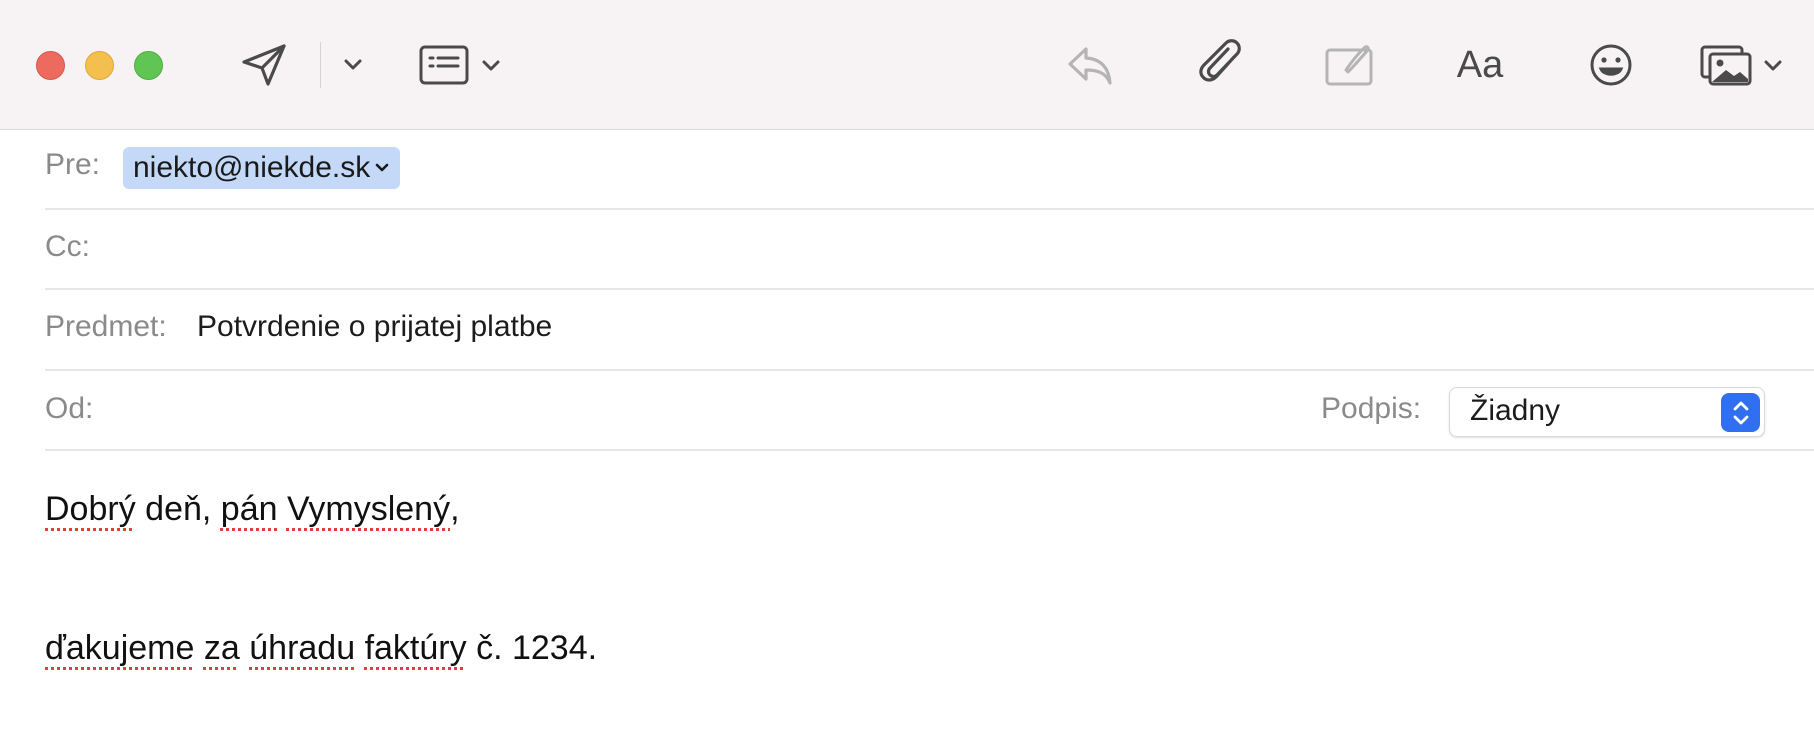 Image resolution: width=1814 pixels, height=738 pixels. Describe the element at coordinates (929, 250) in the screenshot. I see `cc-field-row: Cc:` at that location.